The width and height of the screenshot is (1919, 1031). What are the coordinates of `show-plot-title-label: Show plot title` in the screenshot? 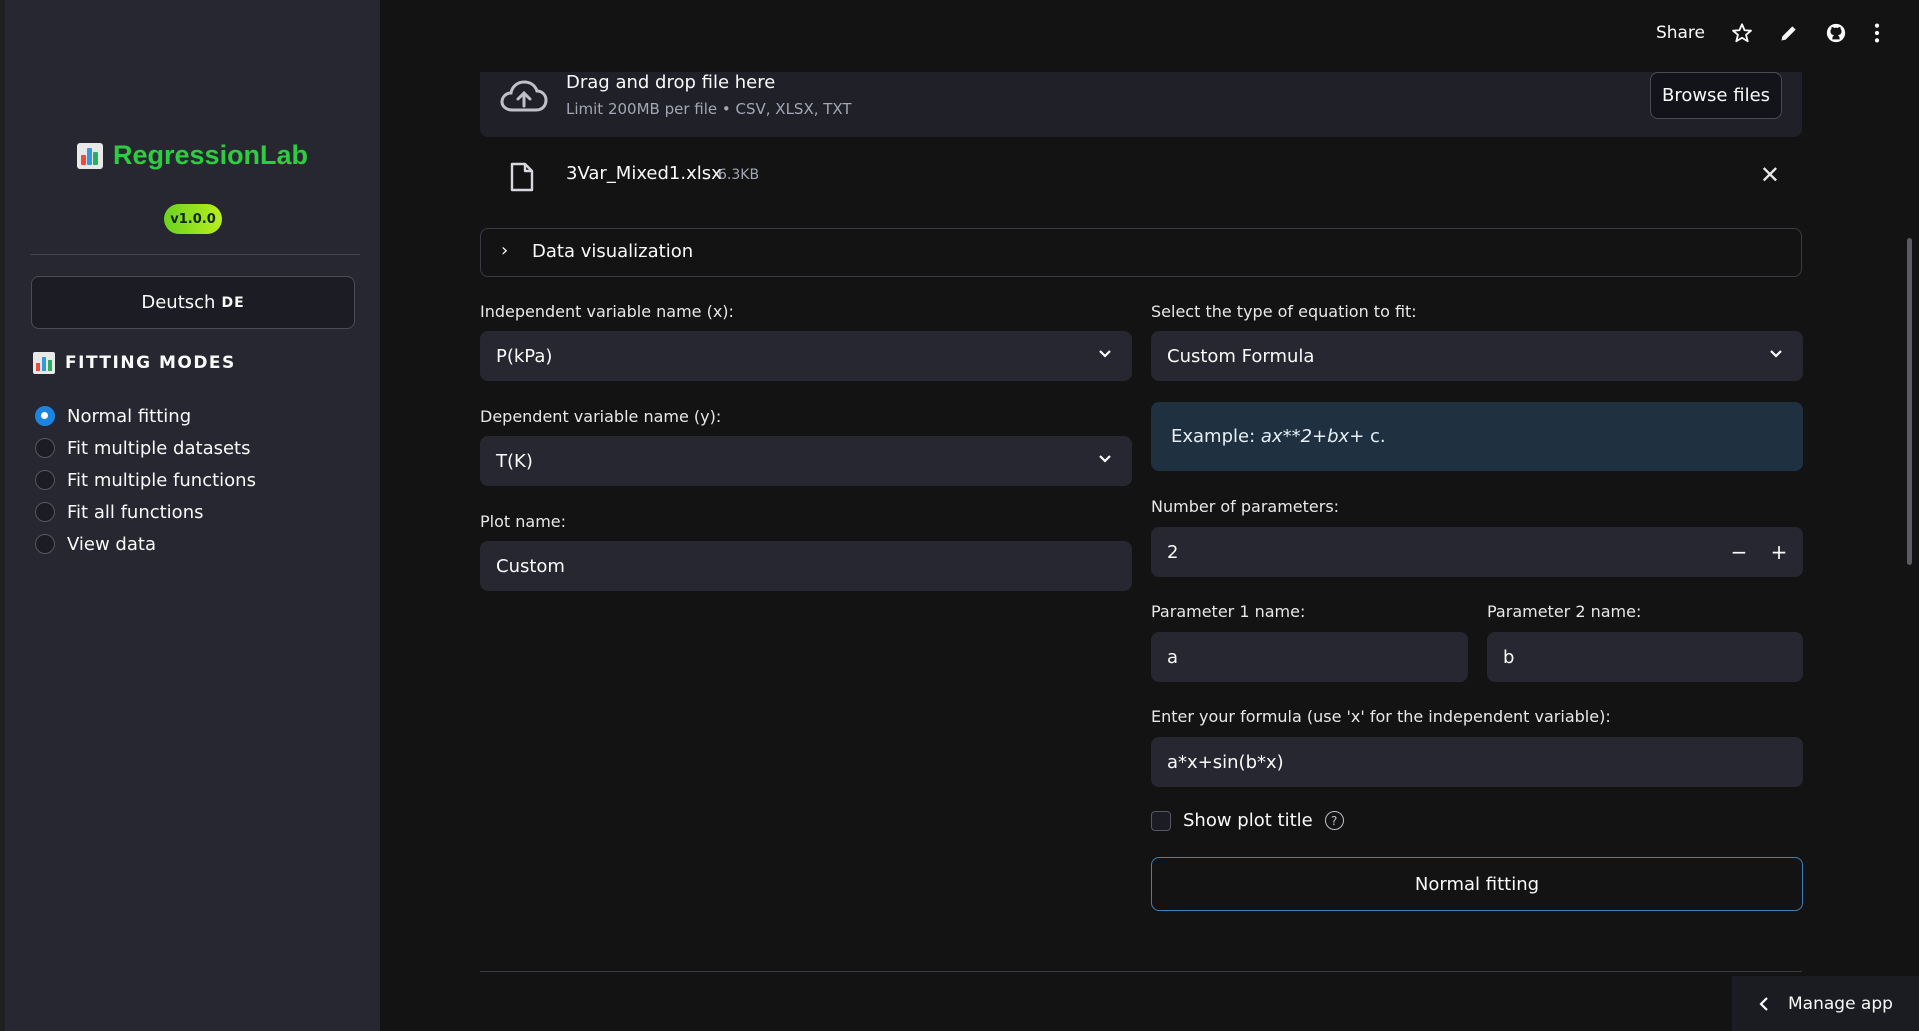 It's located at (1248, 820).